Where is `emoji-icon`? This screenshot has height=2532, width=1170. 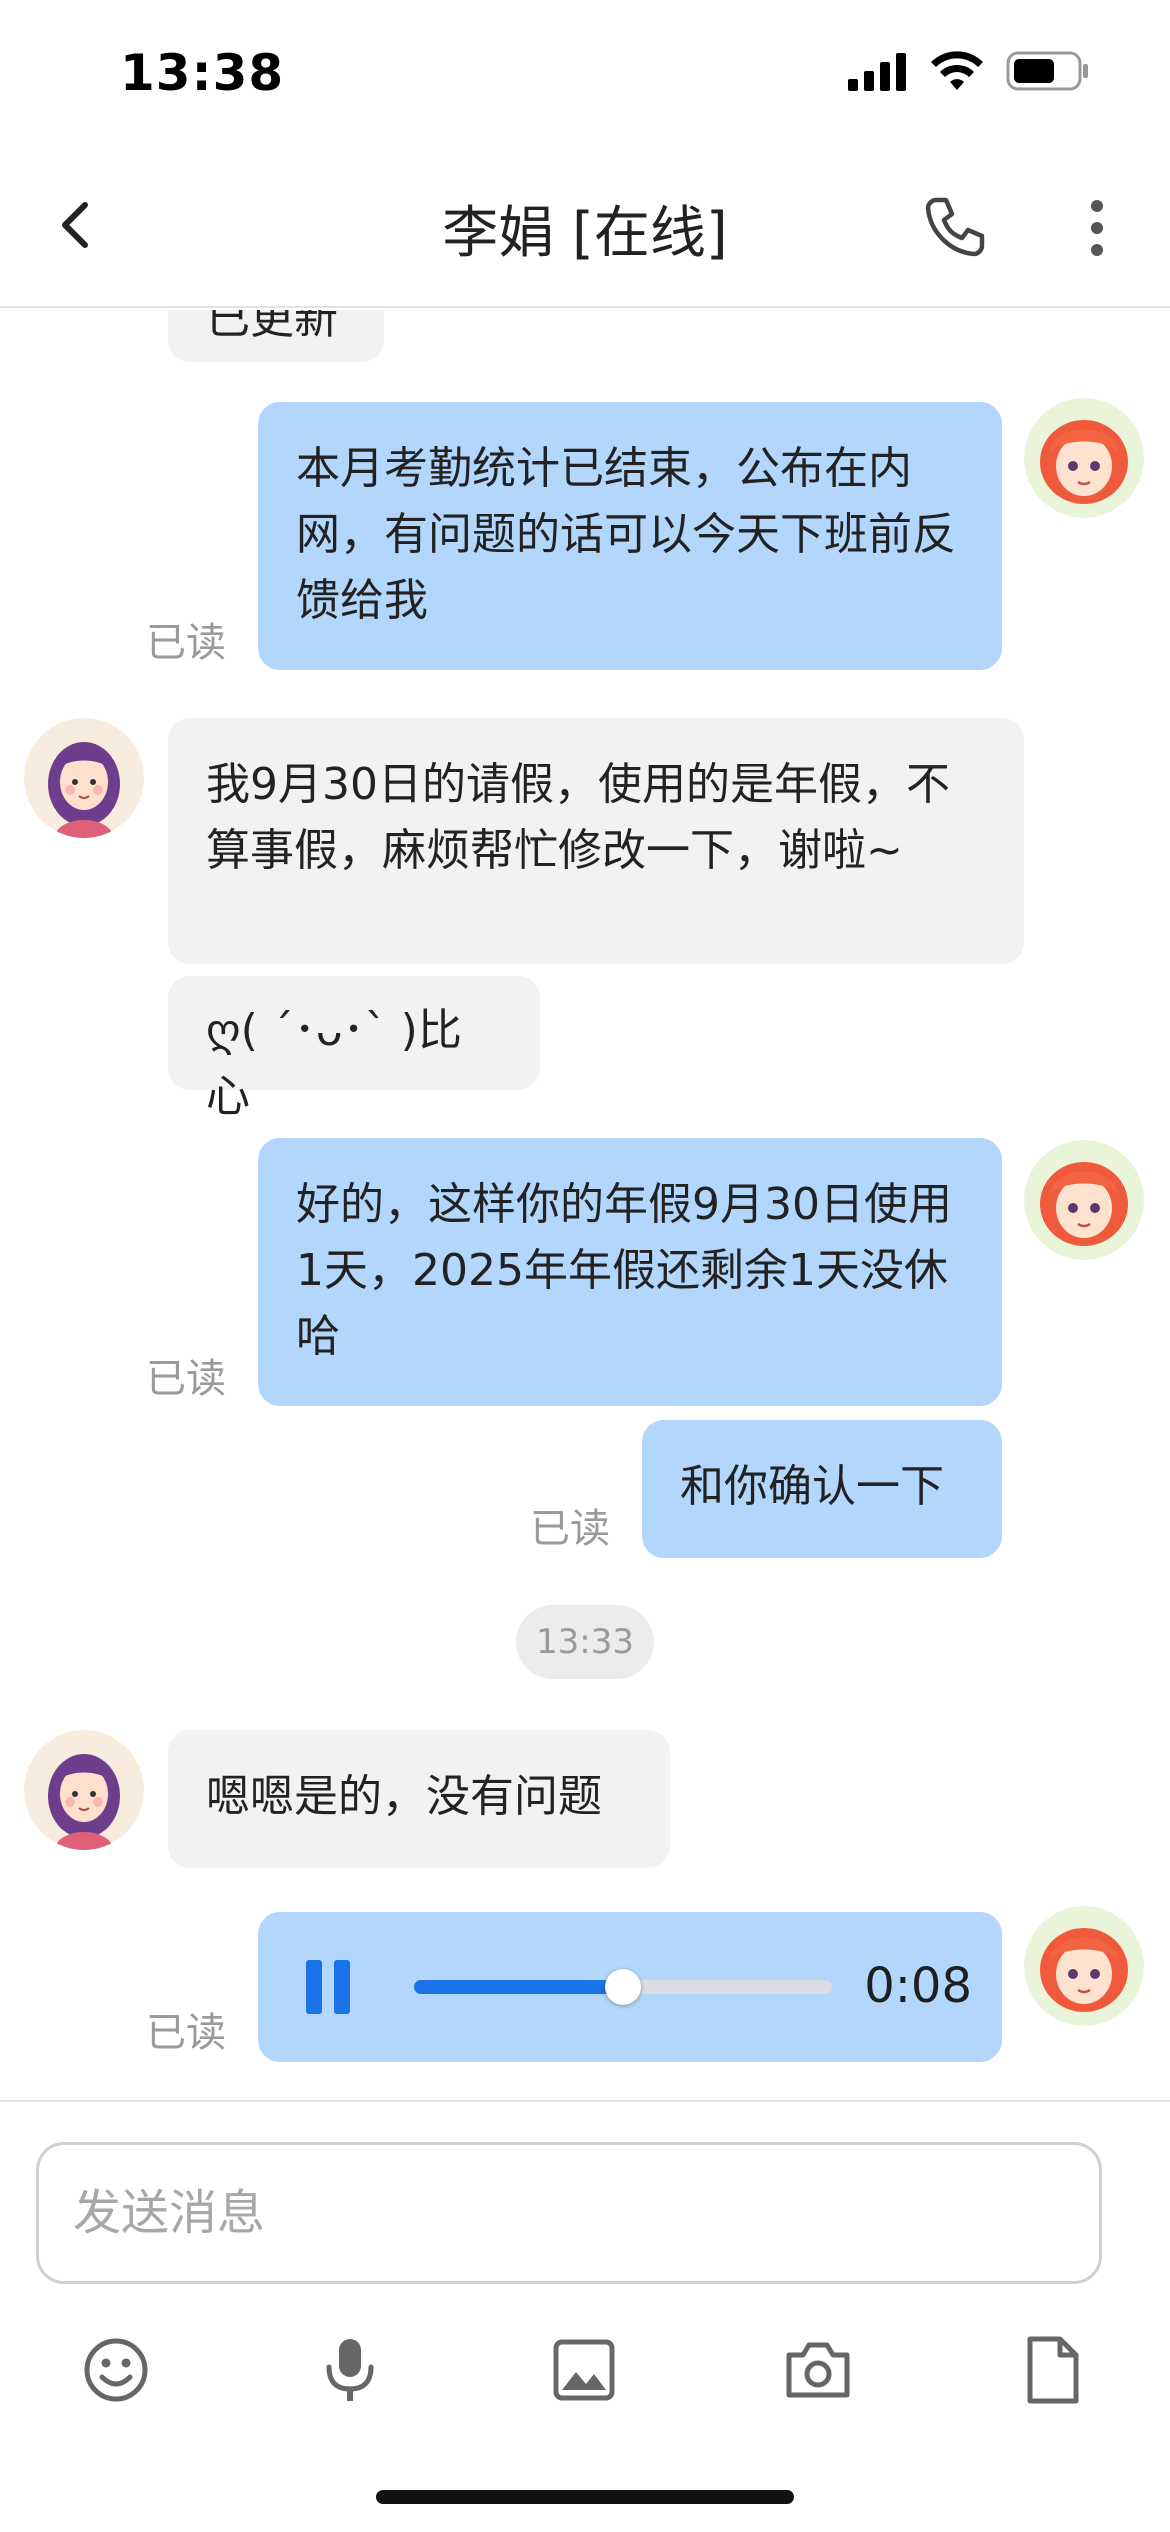
emoji-icon is located at coordinates (116, 2370).